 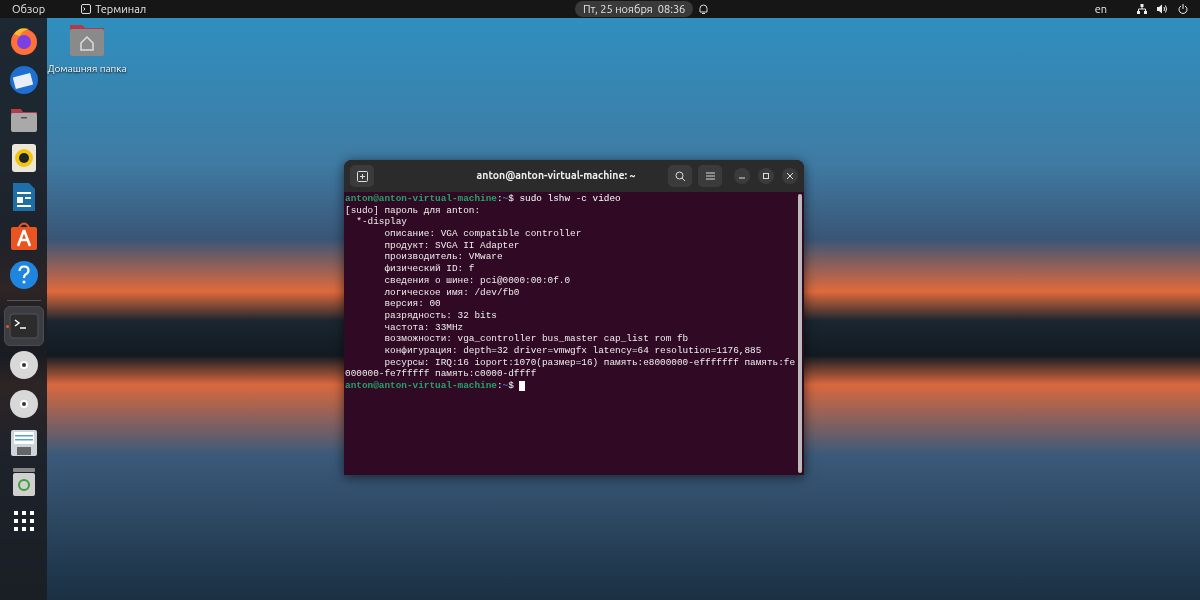 I want to click on app-grid-icon, so click(x=23, y=521).